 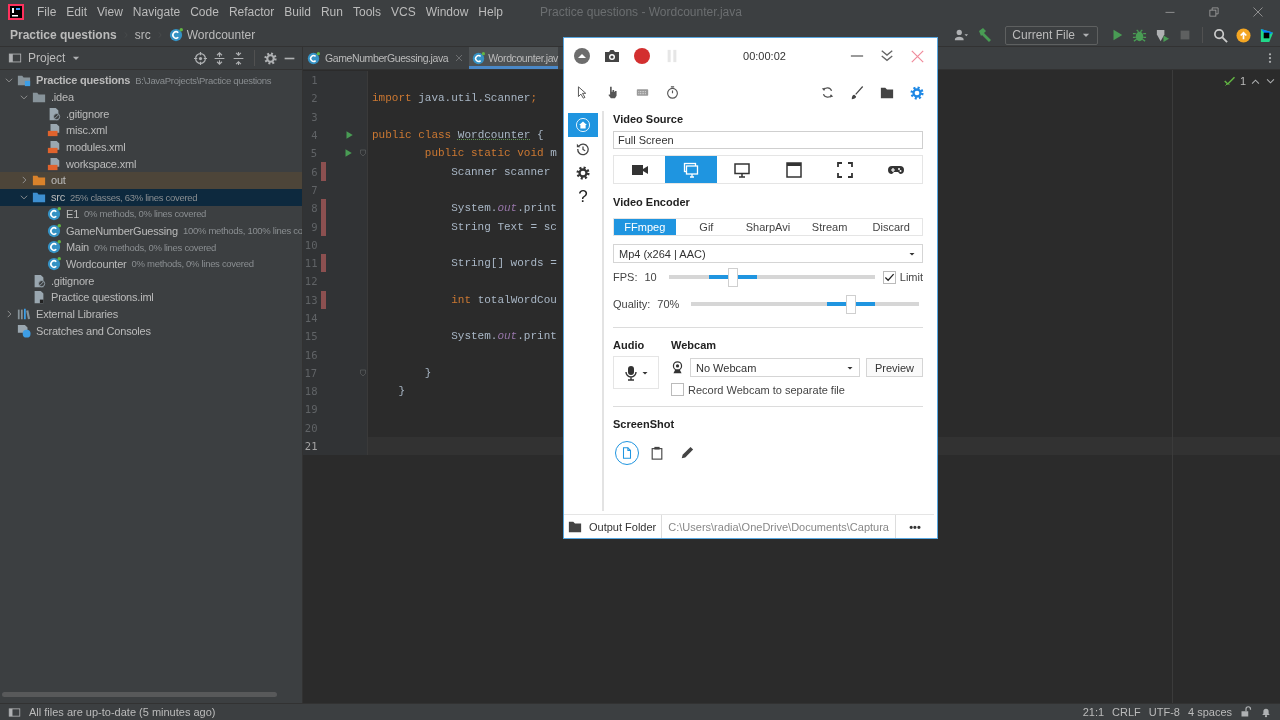 What do you see at coordinates (1164, 712) in the screenshot?
I see `status-item: UTF-8` at bounding box center [1164, 712].